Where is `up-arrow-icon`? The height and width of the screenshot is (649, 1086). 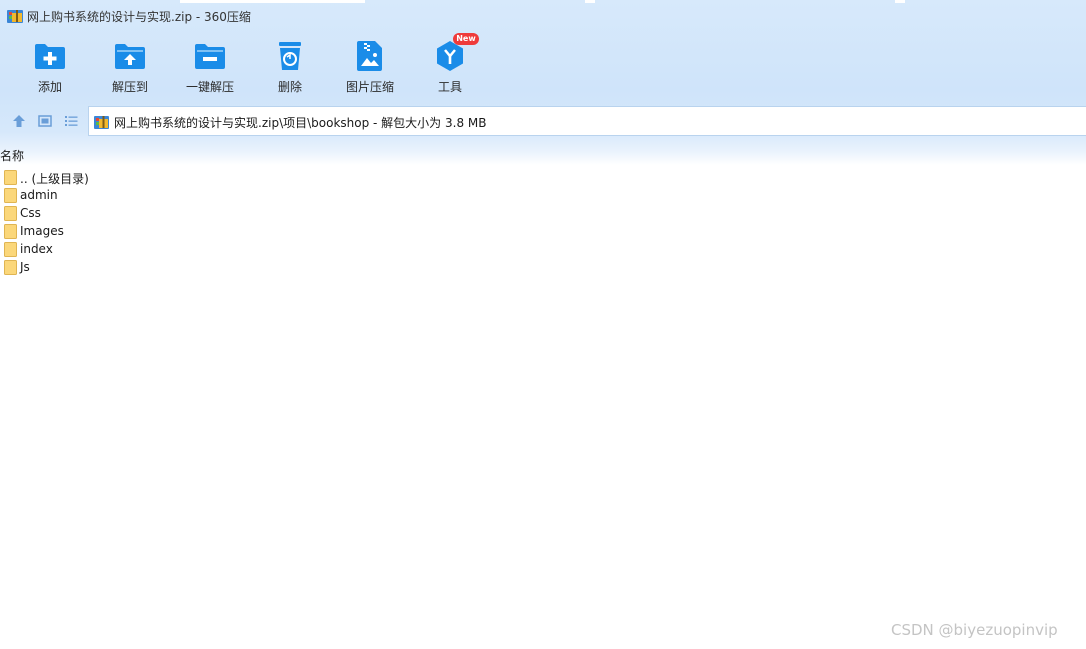
up-arrow-icon is located at coordinates (19, 121).